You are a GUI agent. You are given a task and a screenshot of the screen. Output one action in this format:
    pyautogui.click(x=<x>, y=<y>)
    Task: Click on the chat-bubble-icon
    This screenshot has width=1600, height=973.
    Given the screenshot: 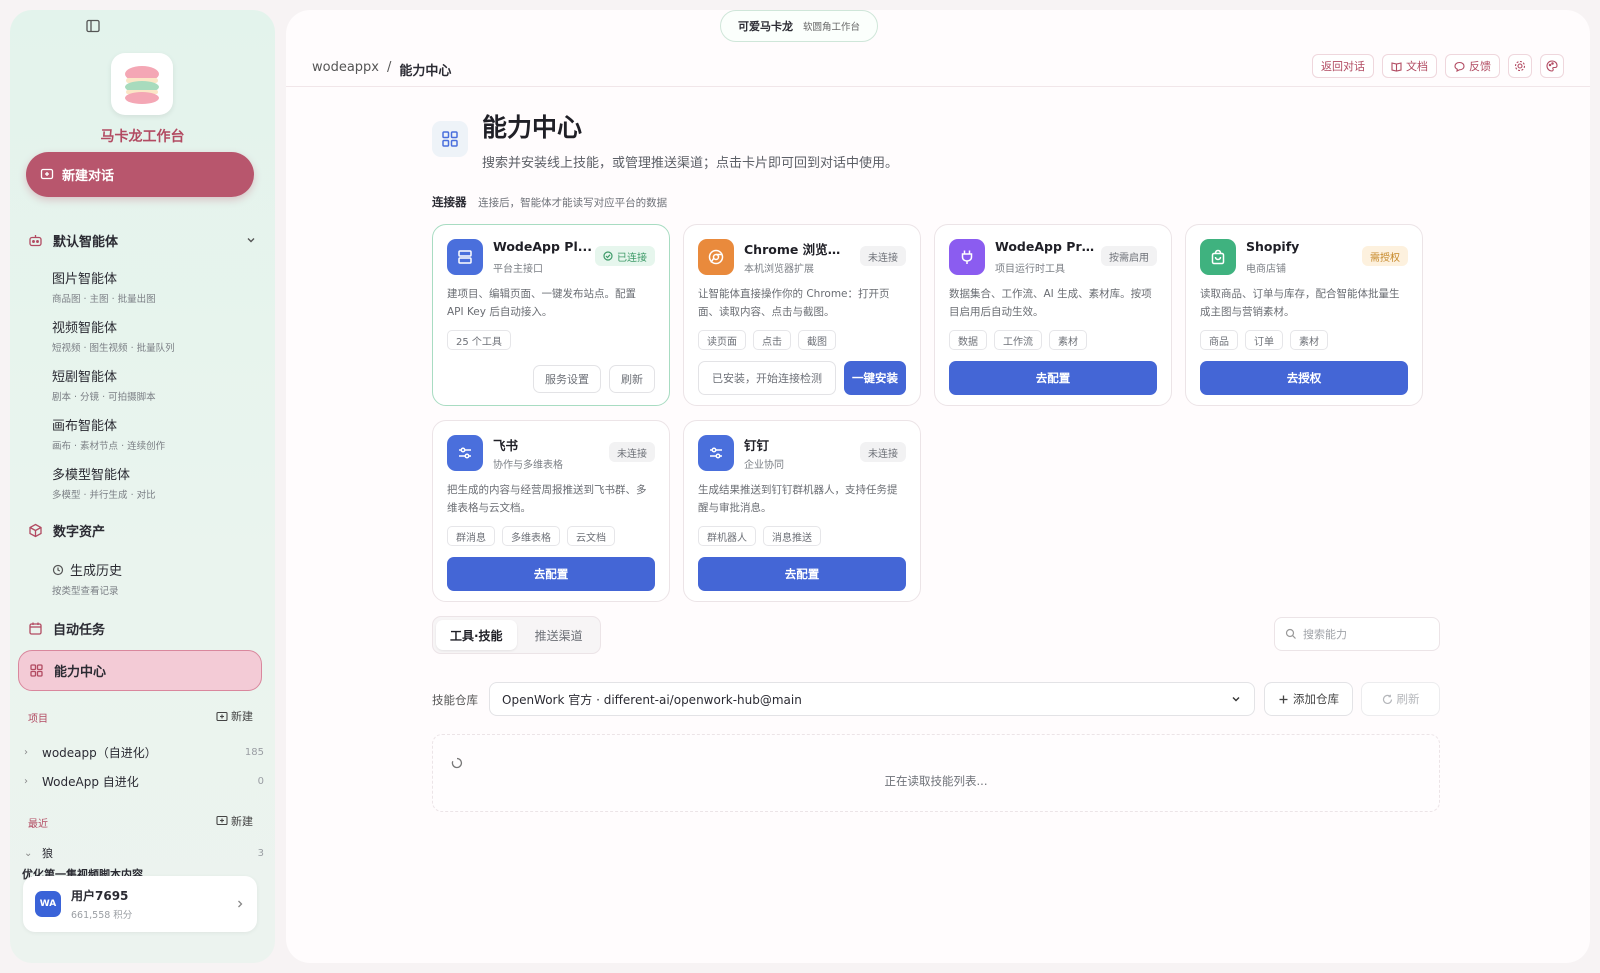 What is the action you would take?
    pyautogui.click(x=1459, y=66)
    